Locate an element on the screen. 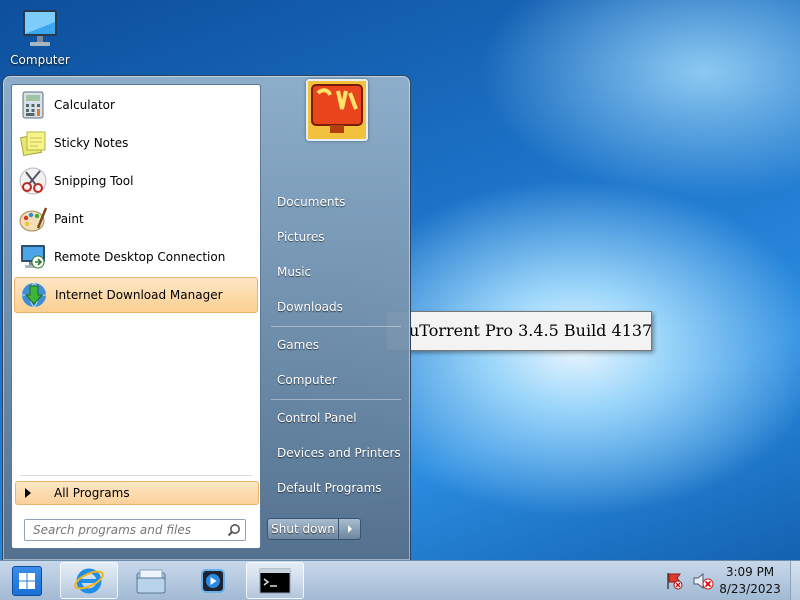  taskbar-media-player is located at coordinates (213, 580).